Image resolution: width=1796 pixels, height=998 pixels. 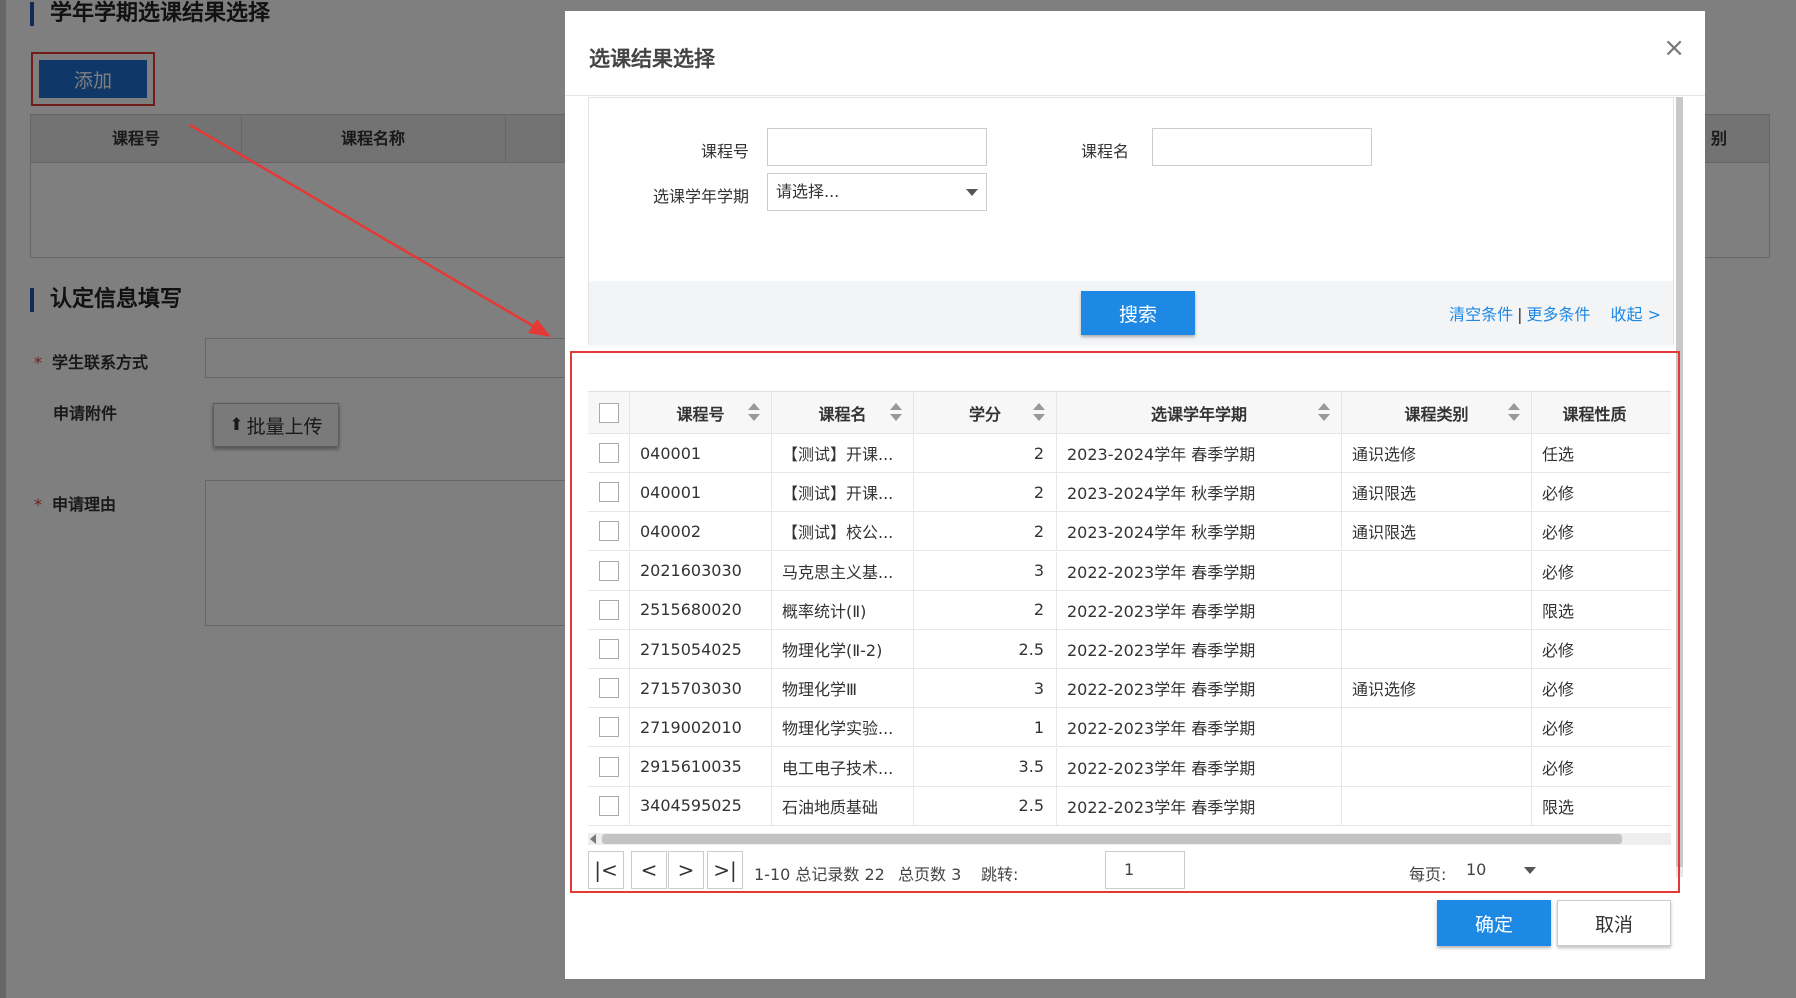 I want to click on header-credit: 学分, so click(x=985, y=412).